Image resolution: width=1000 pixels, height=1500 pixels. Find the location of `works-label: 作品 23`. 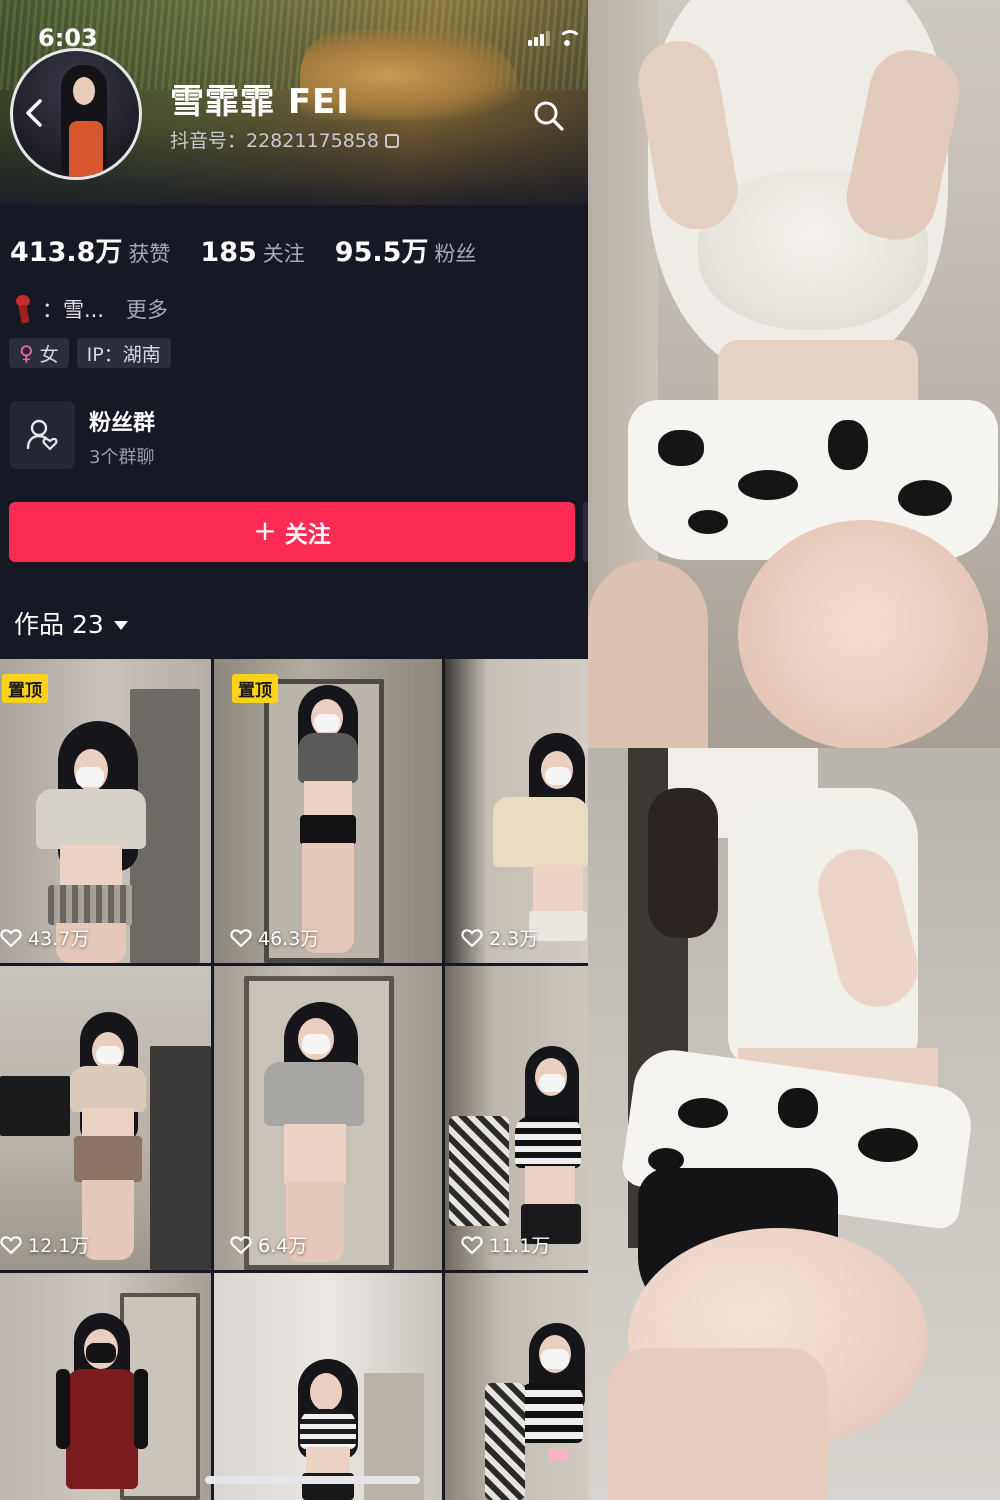

works-label: 作品 23 is located at coordinates (59, 624).